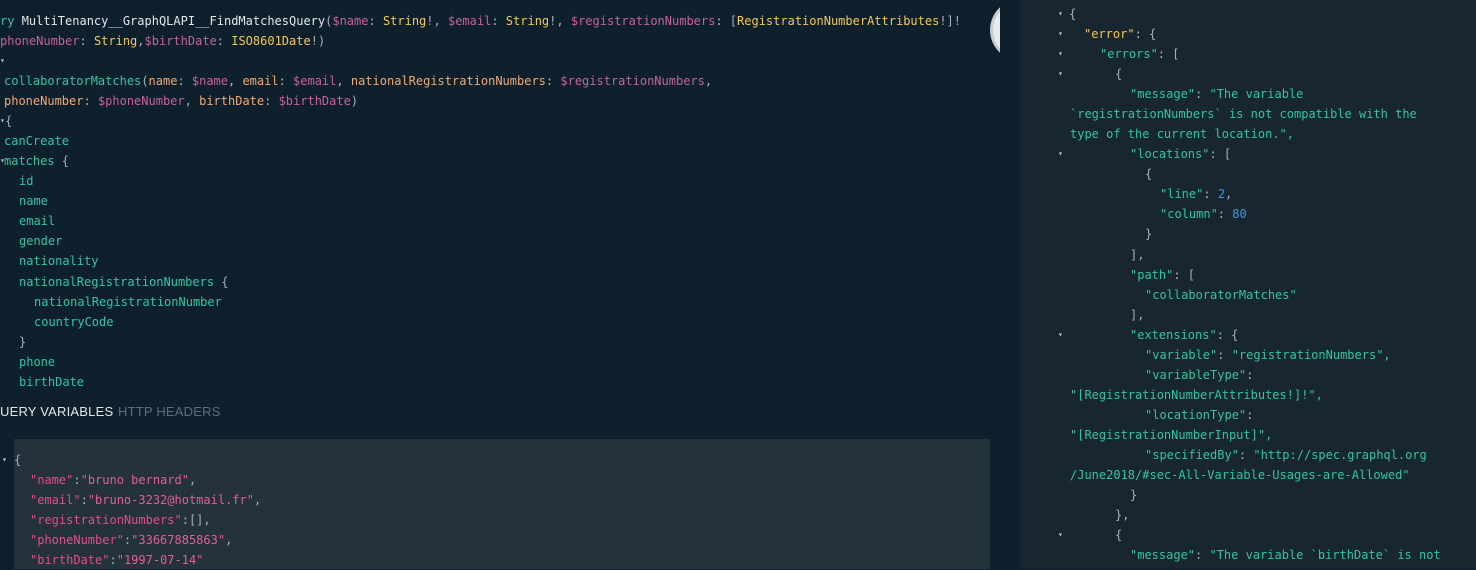 Image resolution: width=1476 pixels, height=570 pixels. What do you see at coordinates (1196, 395) in the screenshot?
I see `result-variabletype-val: "[RegistrationNumberAttributes!]!",` at bounding box center [1196, 395].